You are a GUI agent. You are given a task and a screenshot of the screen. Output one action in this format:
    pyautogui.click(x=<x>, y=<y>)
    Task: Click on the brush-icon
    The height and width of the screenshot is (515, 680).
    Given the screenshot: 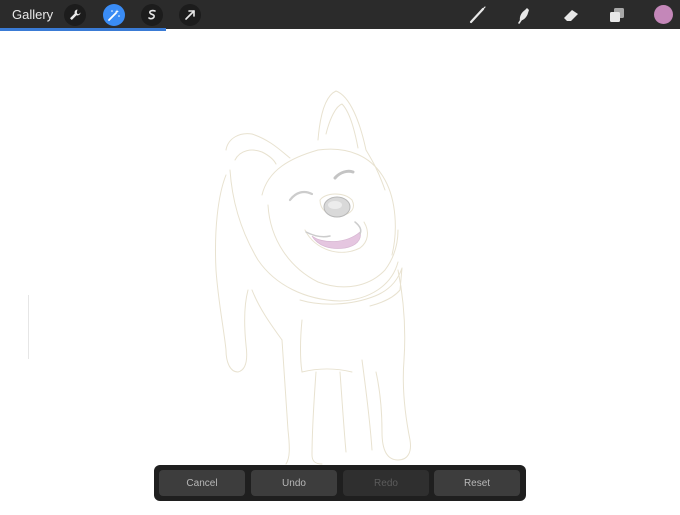 What is the action you would take?
    pyautogui.click(x=477, y=15)
    